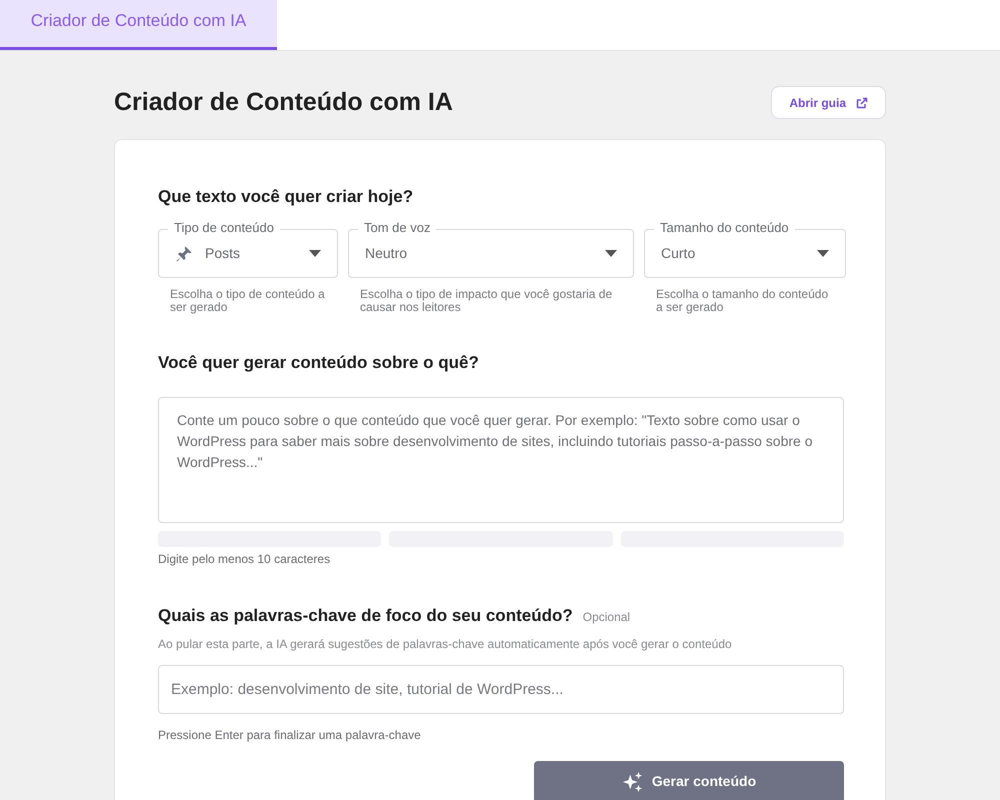 Image resolution: width=1000 pixels, height=800 pixels. I want to click on optional-label: Opcional, so click(606, 617).